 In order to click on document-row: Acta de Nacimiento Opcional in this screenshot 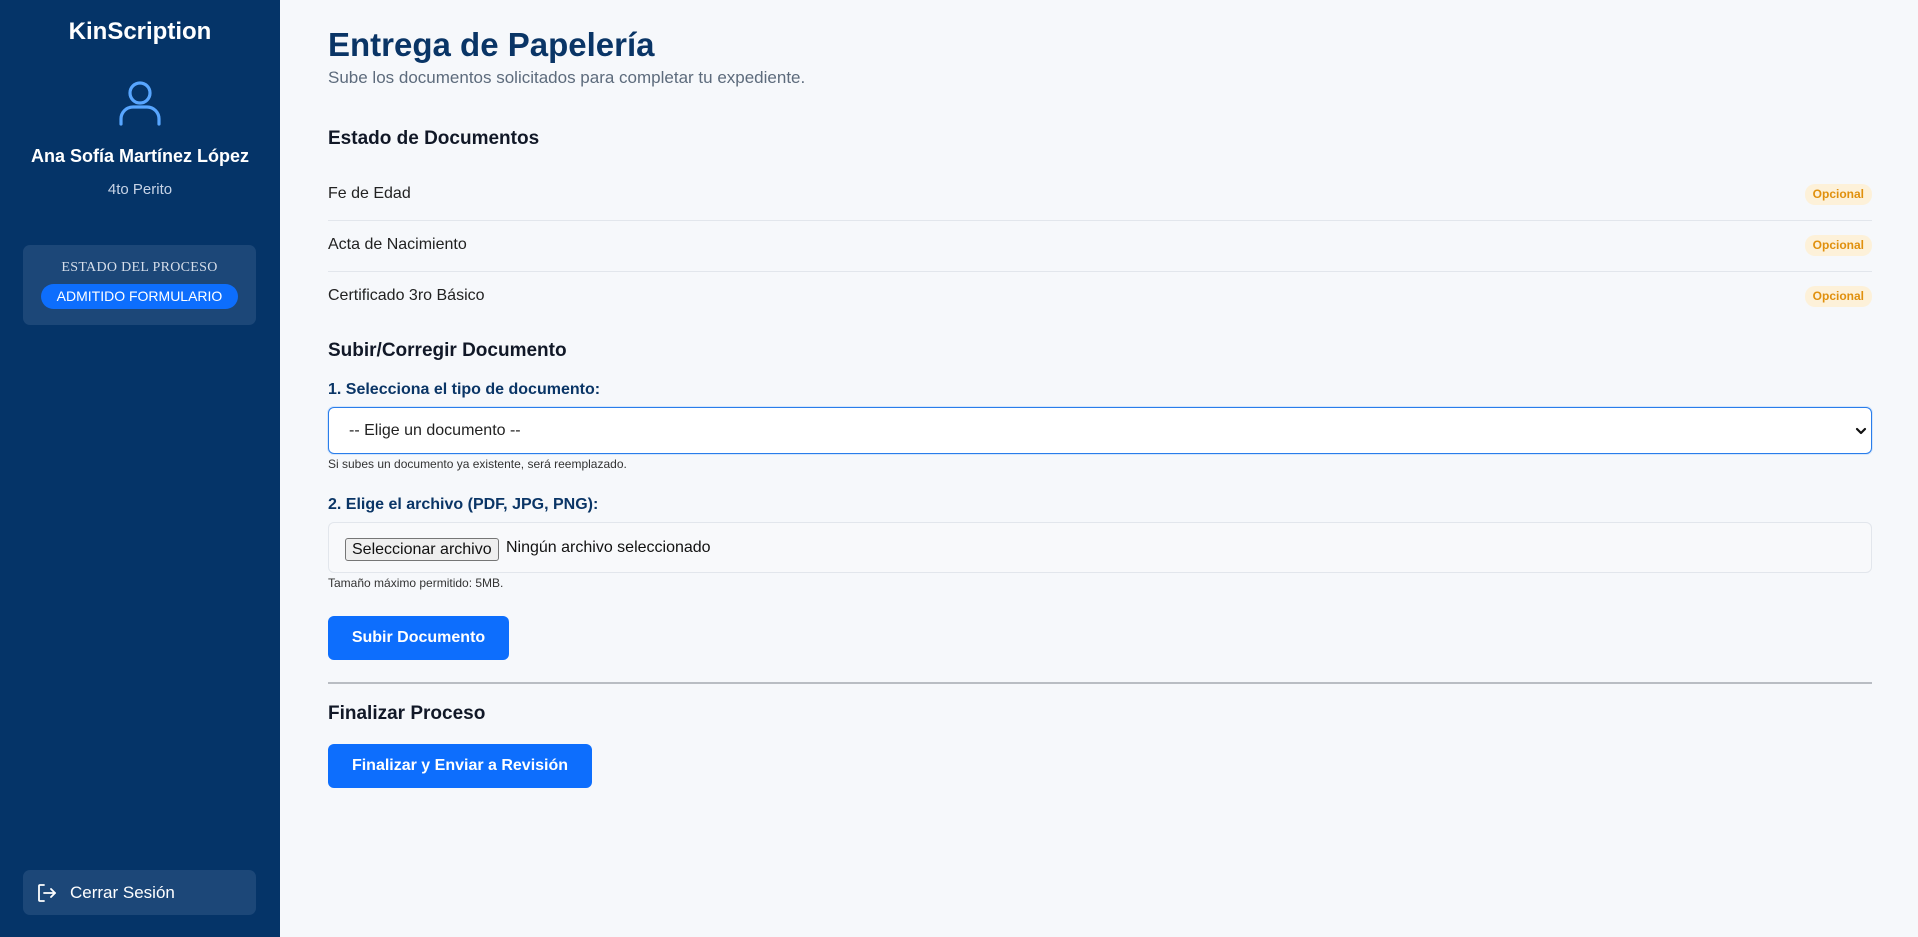, I will do `click(1100, 246)`.